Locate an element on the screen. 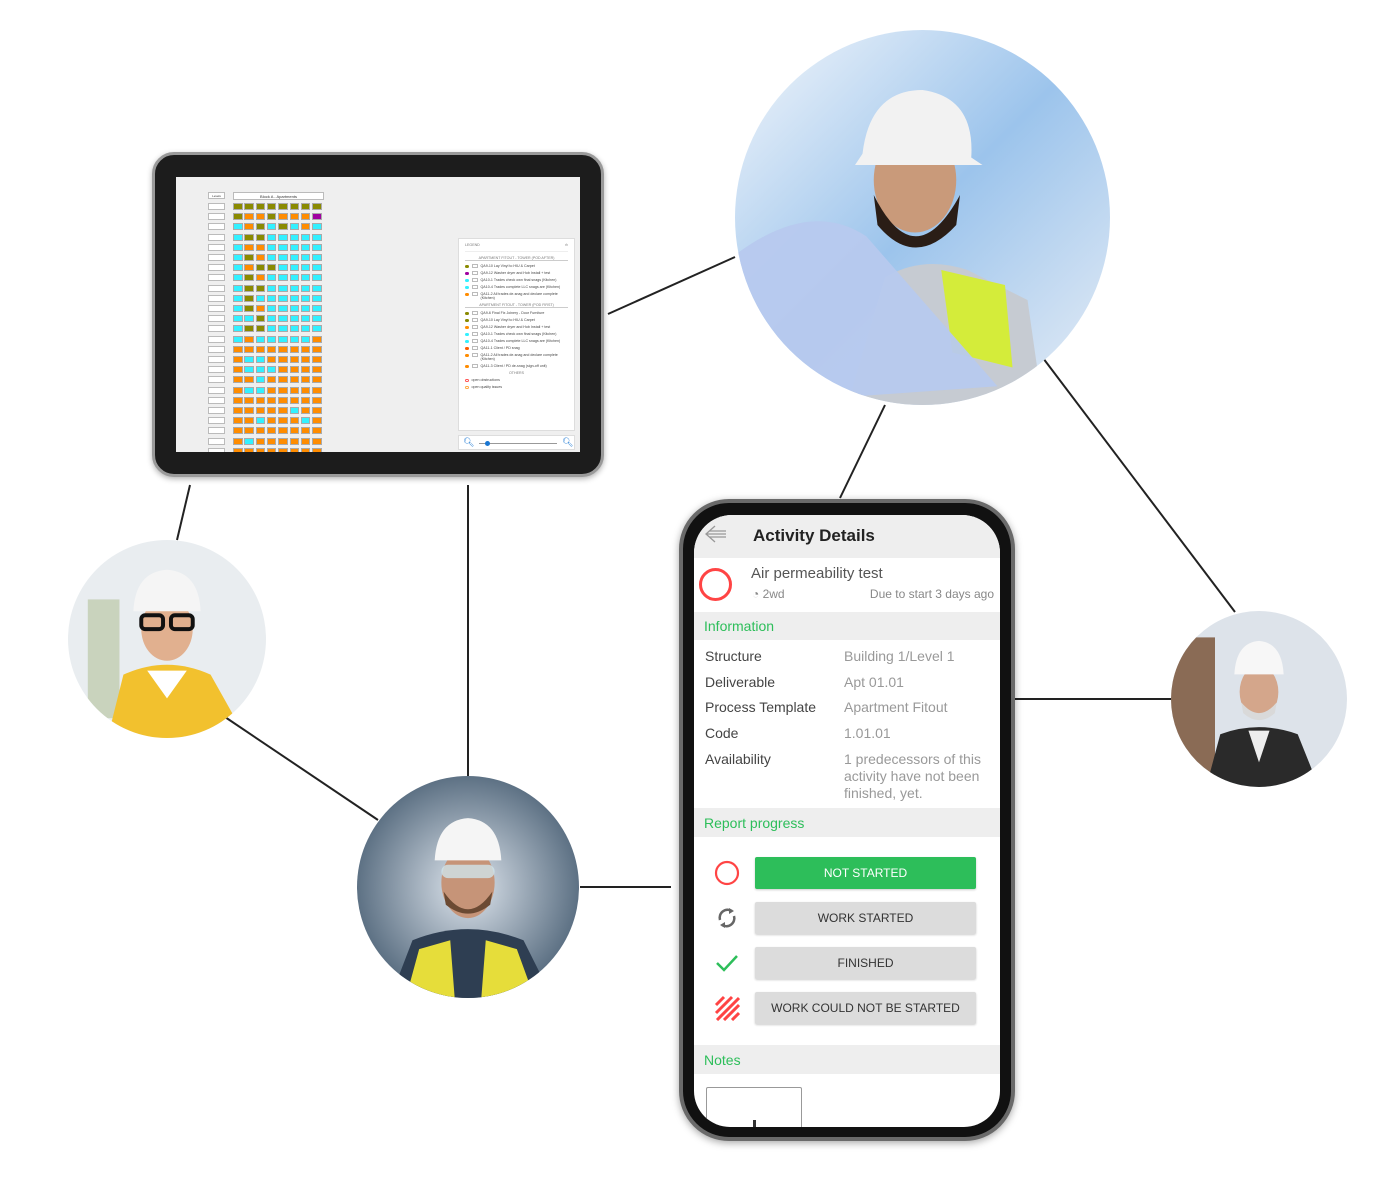 This screenshot has height=1200, width=1400. back-arrow-icon is located at coordinates (716, 534).